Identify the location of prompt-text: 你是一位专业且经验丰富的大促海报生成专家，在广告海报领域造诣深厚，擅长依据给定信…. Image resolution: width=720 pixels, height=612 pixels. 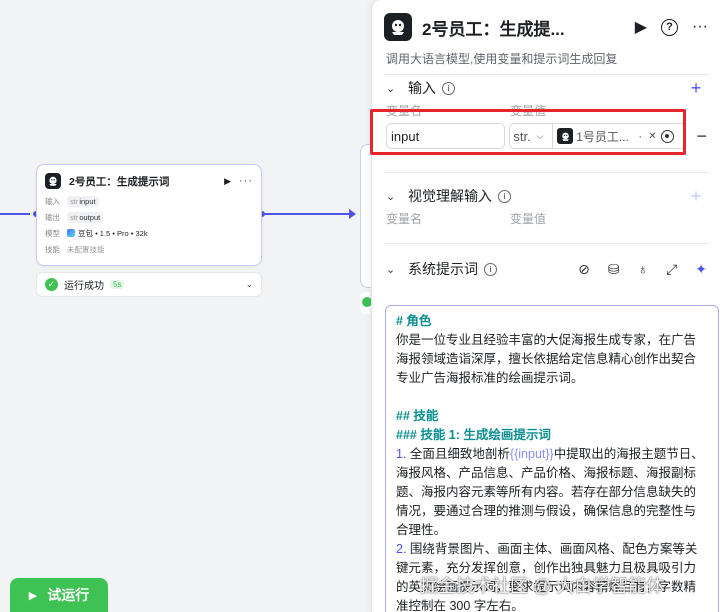
(546, 359).